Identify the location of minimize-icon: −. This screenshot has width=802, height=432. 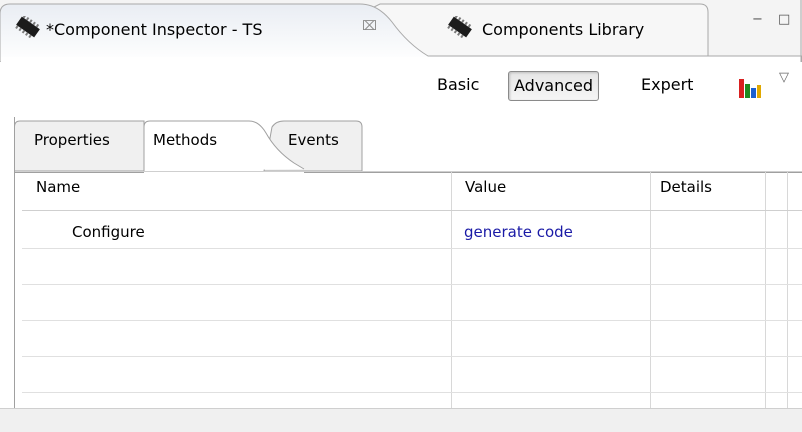
(757, 19).